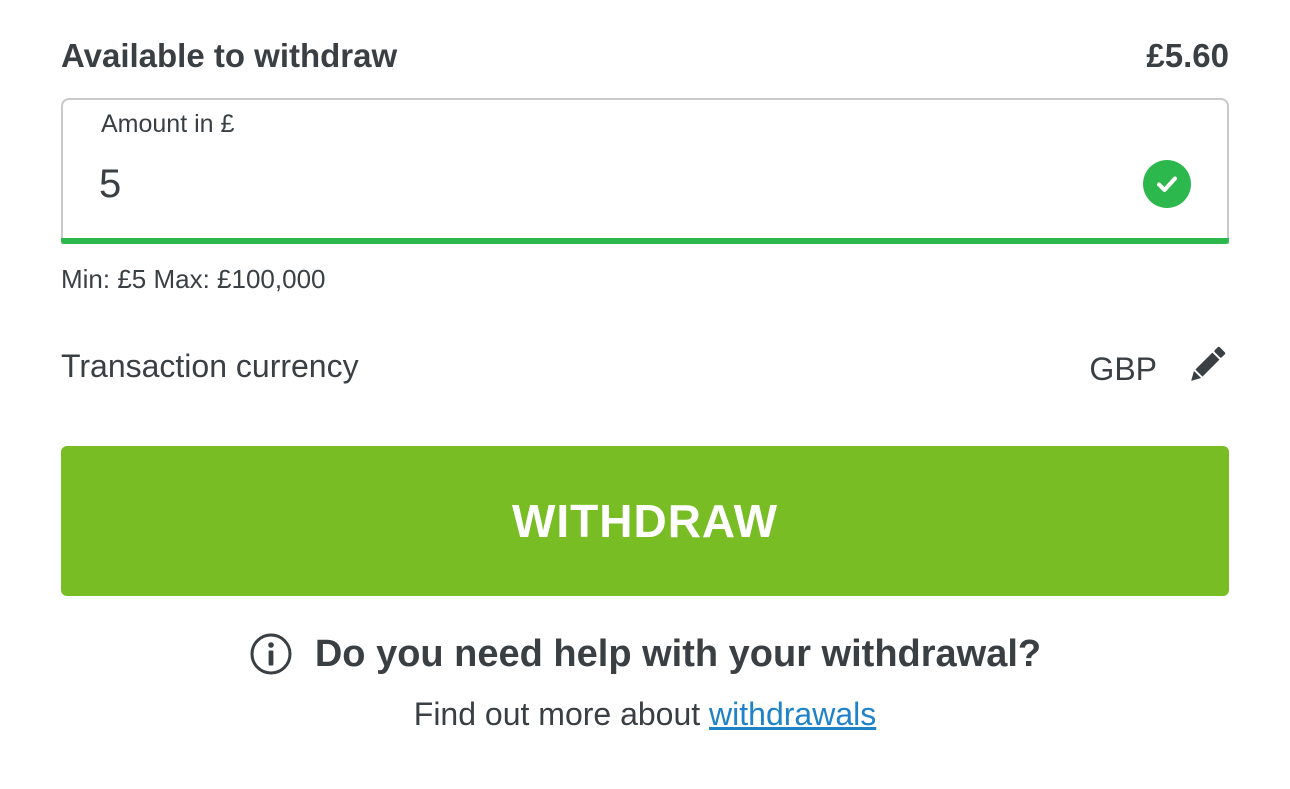  I want to click on pencil-icon, so click(1206, 366).